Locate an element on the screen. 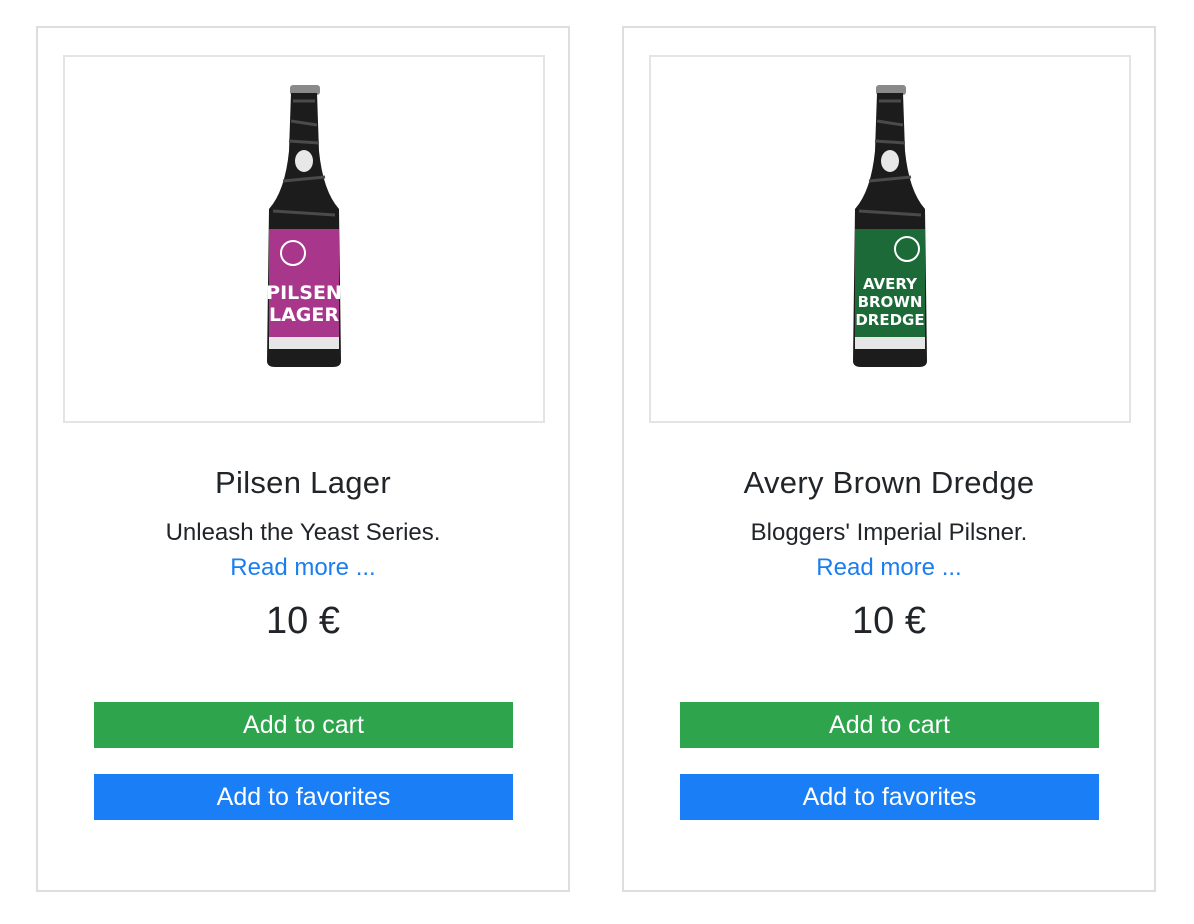  product-tagline: Unleash the Yeast Series. is located at coordinates (303, 532).